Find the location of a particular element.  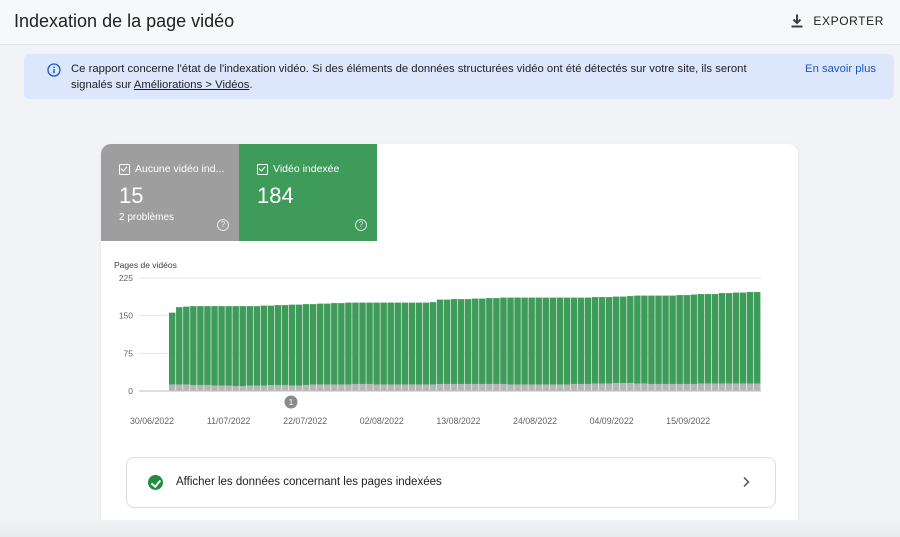

x-tick-label: 15/09/2022 is located at coordinates (688, 421).